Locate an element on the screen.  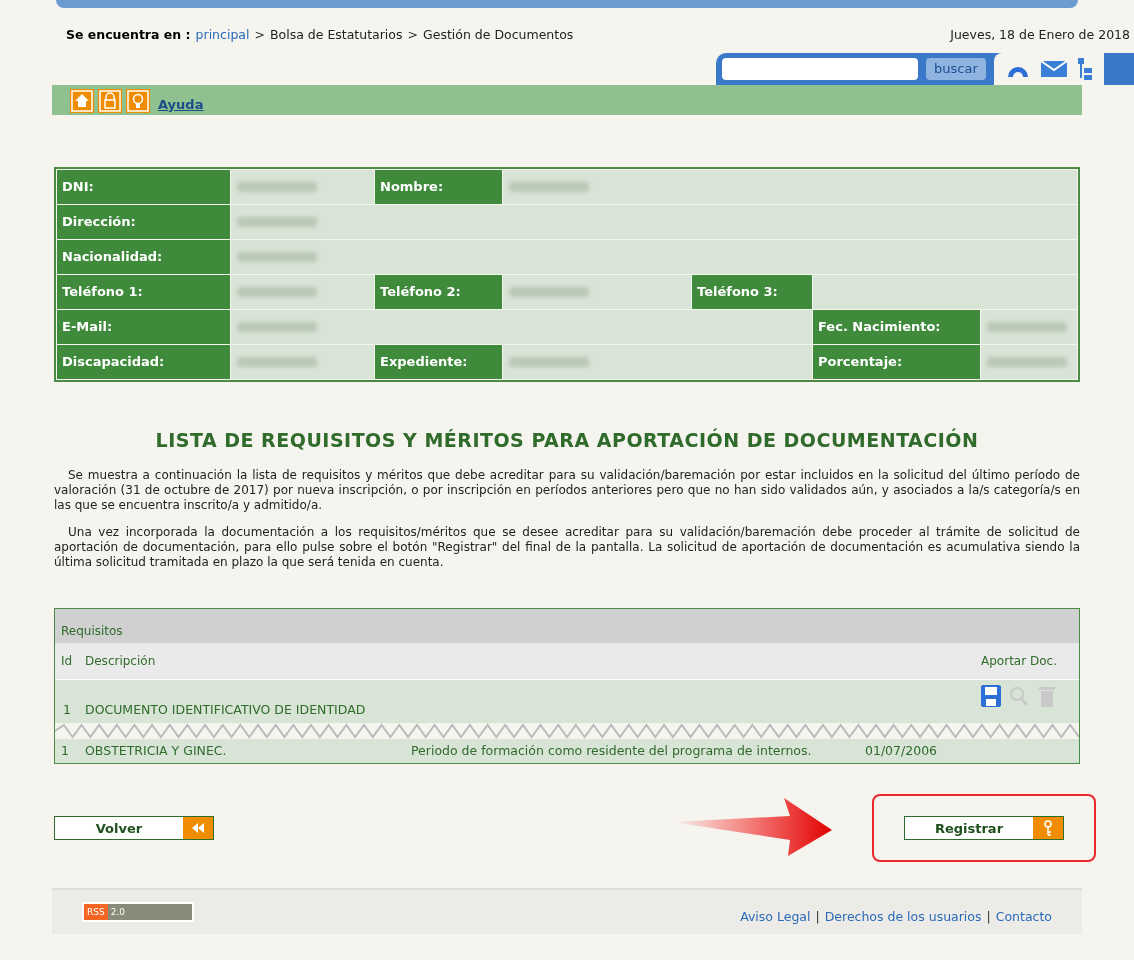
description-paragraph: Una vez incorporada la documentación a los requisitos/méritos que se desee acreditar para su validación/baremación debe proceder al trámite de solicitud de aportación de documentación, para ello pulse sobre el botón "Registrar" del final de la pantalla. La solicitud de aportación de documentación es acumulativa siendo la última solicitud tramitada en plazo la que será tenida en cuenta. is located at coordinates (567, 548).